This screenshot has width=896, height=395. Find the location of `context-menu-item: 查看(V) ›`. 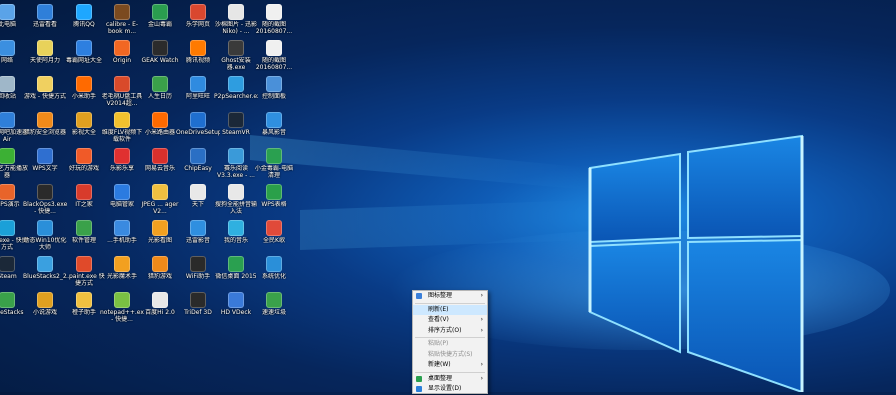

context-menu-item: 查看(V) › is located at coordinates (450, 320).